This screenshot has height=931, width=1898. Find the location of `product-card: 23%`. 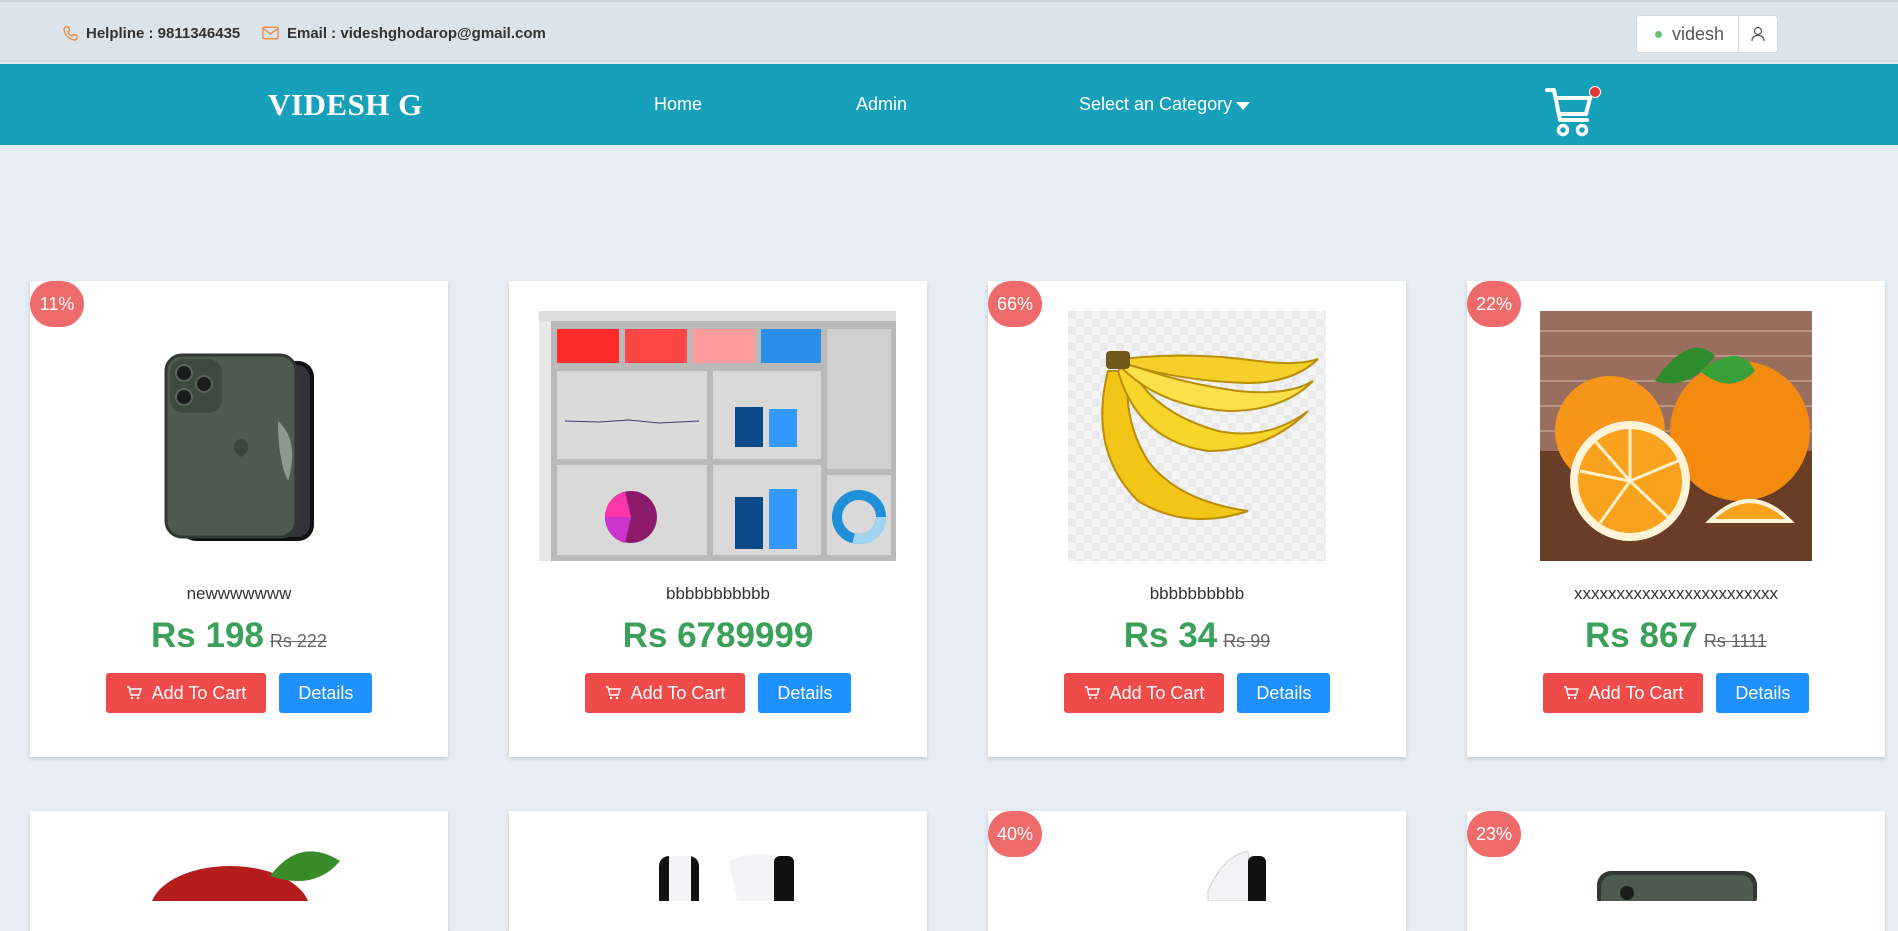

product-card: 23% is located at coordinates (1676, 871).